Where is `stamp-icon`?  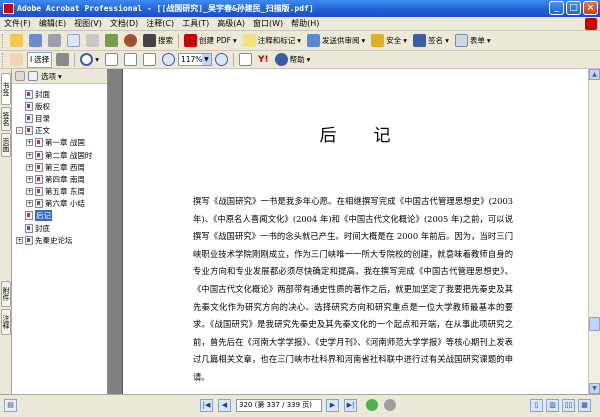
stamp-icon is located at coordinates (130, 40).